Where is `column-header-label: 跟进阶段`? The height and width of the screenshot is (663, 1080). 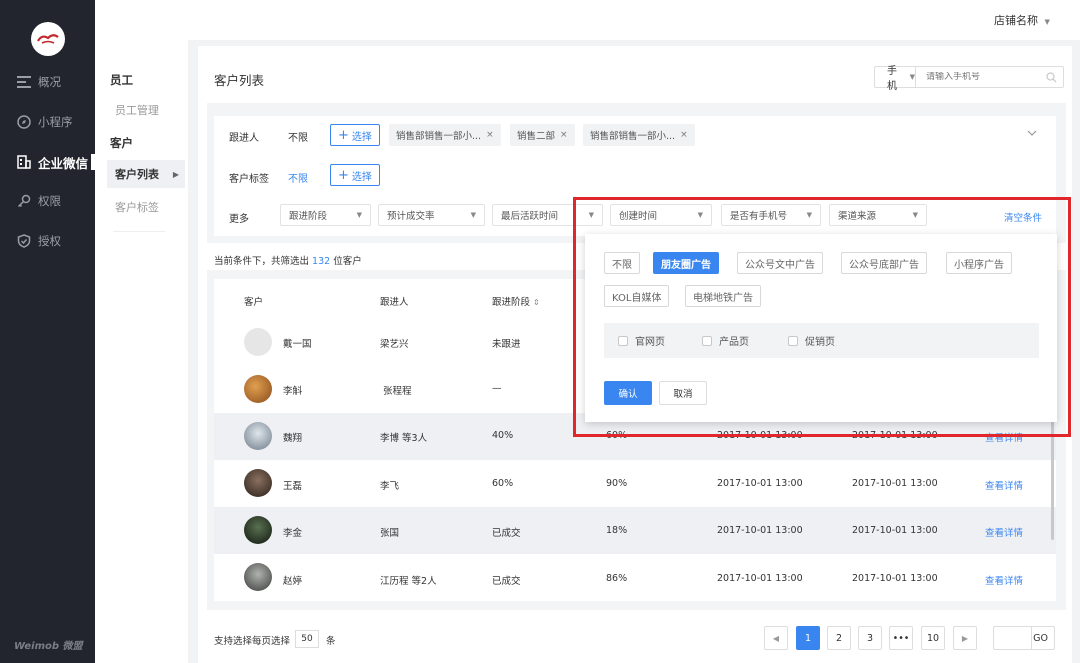
column-header-label: 跟进阶段 is located at coordinates (511, 302).